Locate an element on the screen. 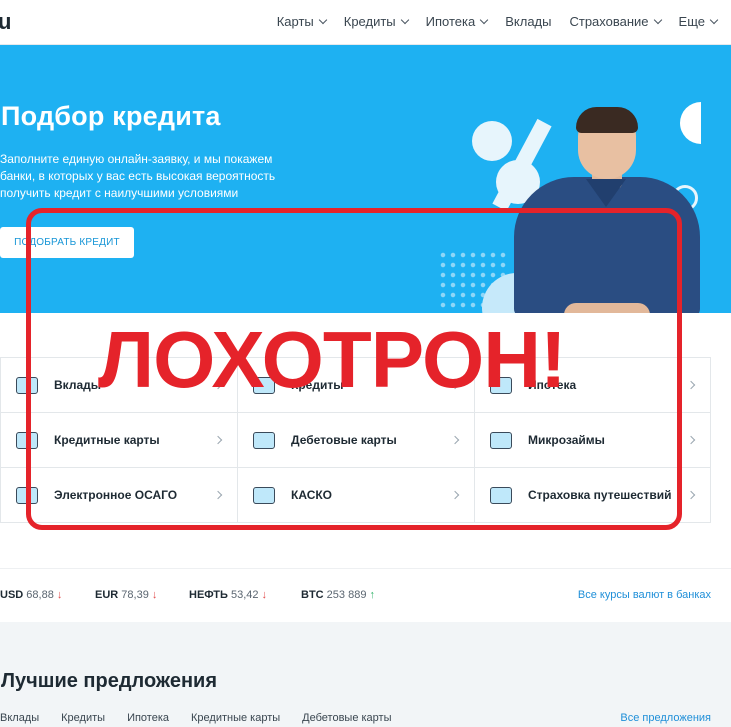 Image resolution: width=731 pixels, height=727 pixels. mortgage-icon is located at coordinates (501, 385).